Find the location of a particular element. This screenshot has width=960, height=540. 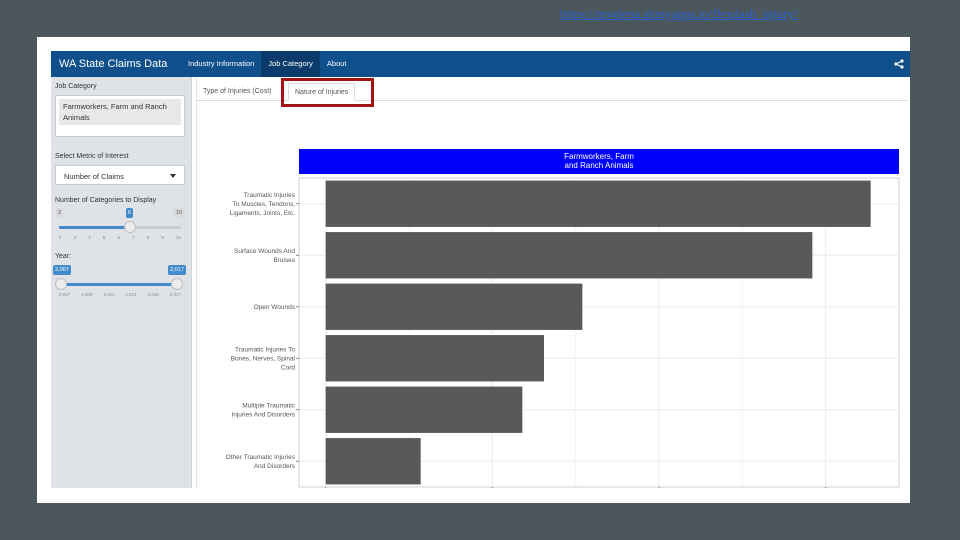

category-label: To Muscles, Tendons, is located at coordinates (264, 204).